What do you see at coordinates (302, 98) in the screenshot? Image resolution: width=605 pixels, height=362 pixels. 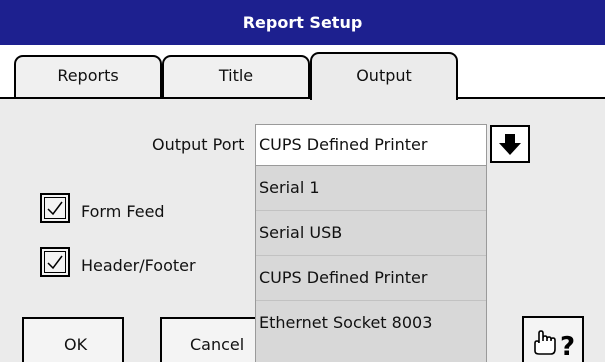 I see `tab-divider` at bounding box center [302, 98].